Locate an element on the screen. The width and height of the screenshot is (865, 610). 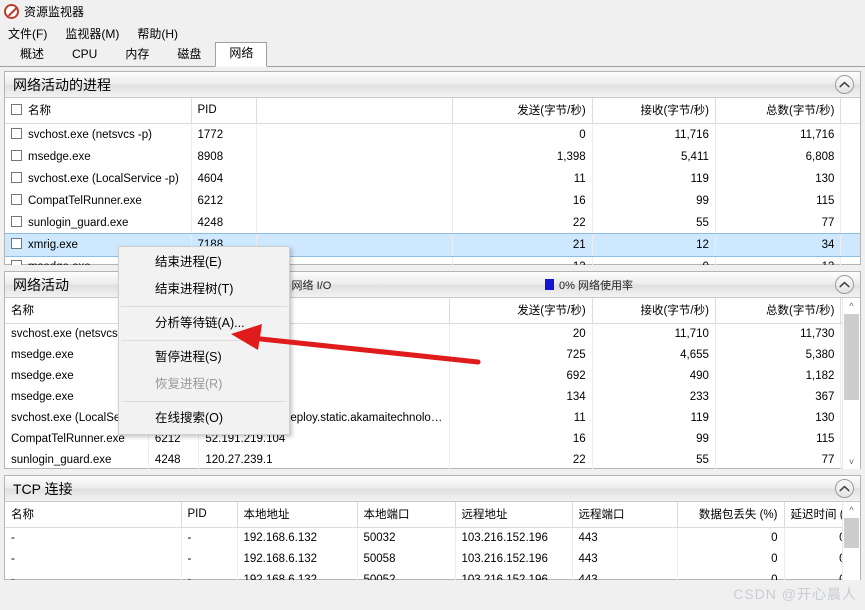
net-sent-cell: 11 is located at coordinates (521, 418).